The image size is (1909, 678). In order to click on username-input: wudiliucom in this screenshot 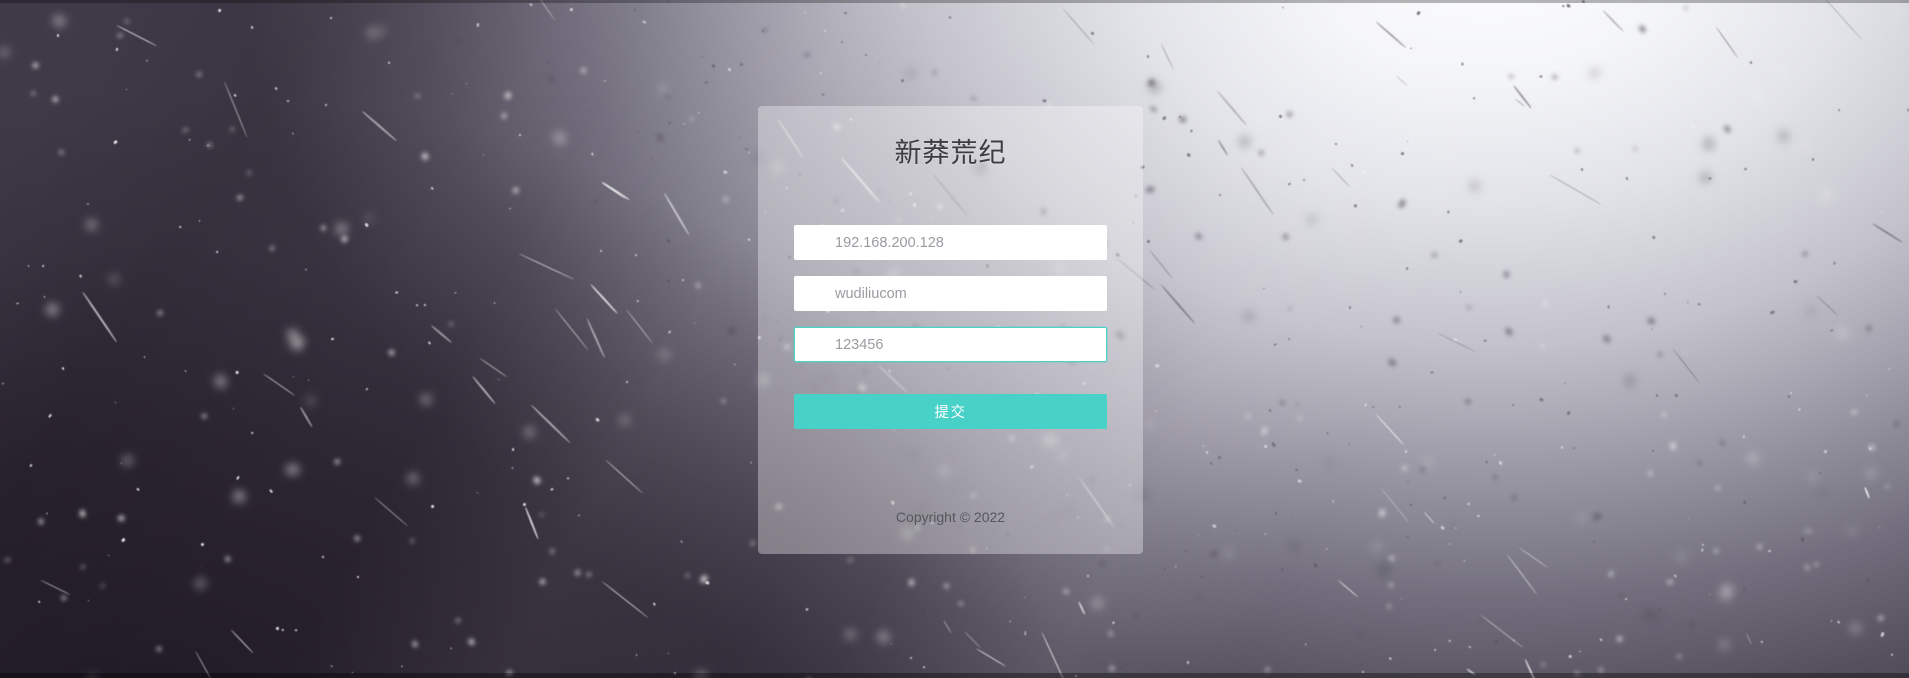, I will do `click(950, 294)`.